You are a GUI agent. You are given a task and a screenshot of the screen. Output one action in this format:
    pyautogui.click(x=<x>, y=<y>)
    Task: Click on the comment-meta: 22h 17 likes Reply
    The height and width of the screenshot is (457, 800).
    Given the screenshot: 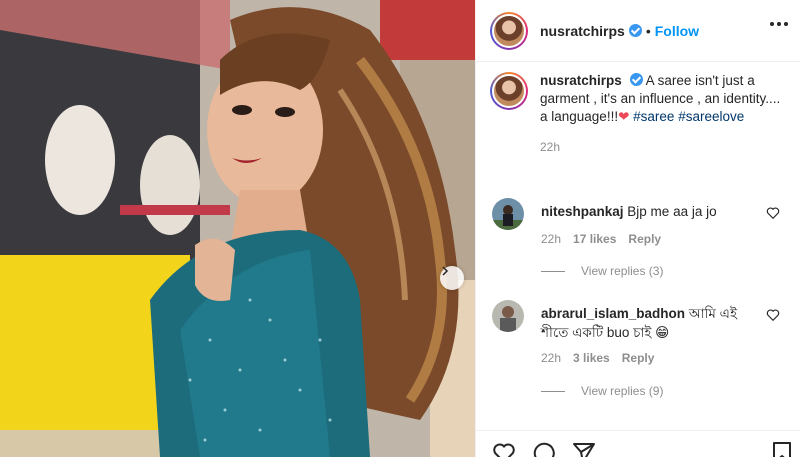 What is the action you would take?
    pyautogui.click(x=601, y=239)
    